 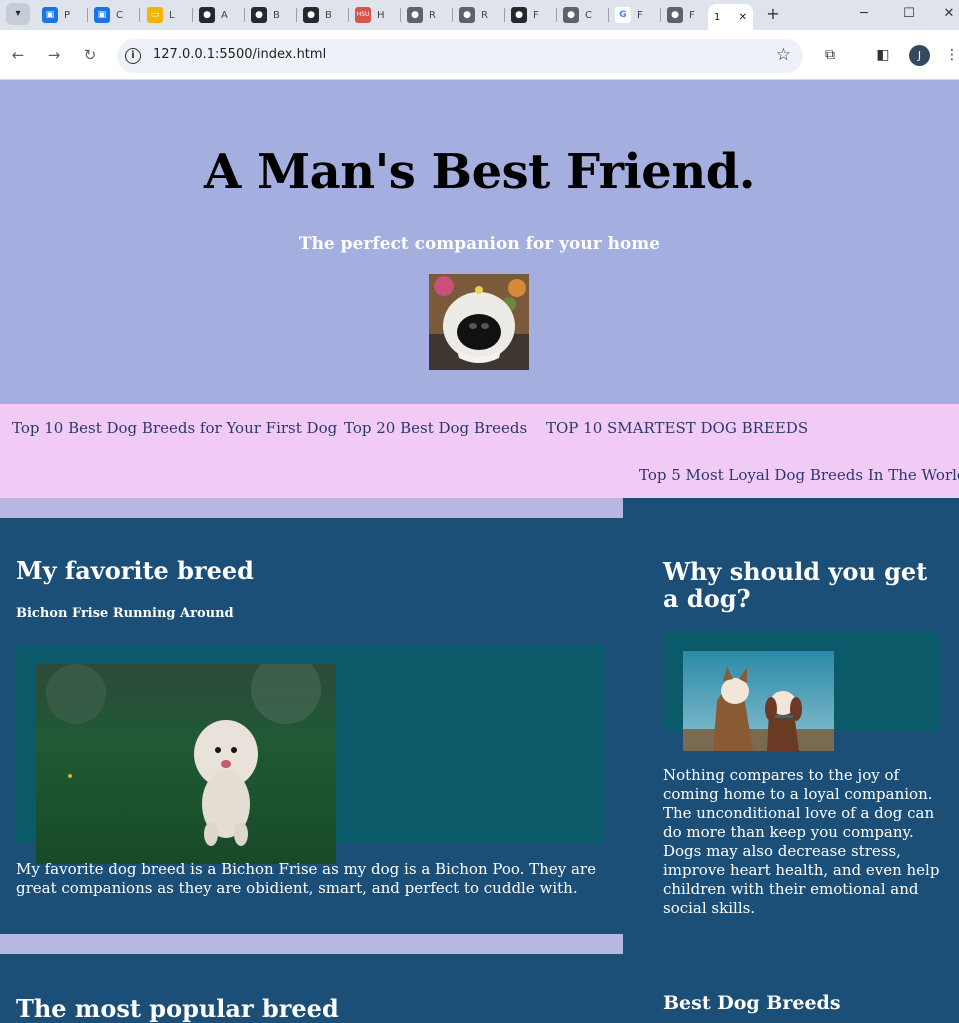 What do you see at coordinates (460, 56) in the screenshot?
I see `address-bar: i 127.0.0.1:5500/index.html ☆` at bounding box center [460, 56].